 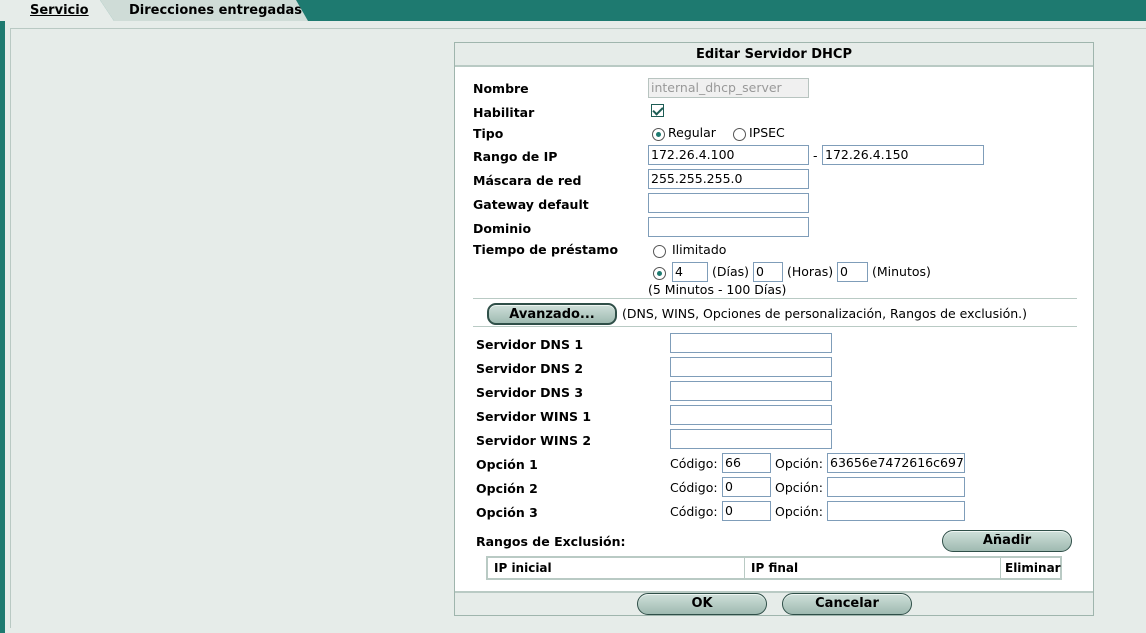 I want to click on lease-hours-input: 0, so click(x=768, y=272).